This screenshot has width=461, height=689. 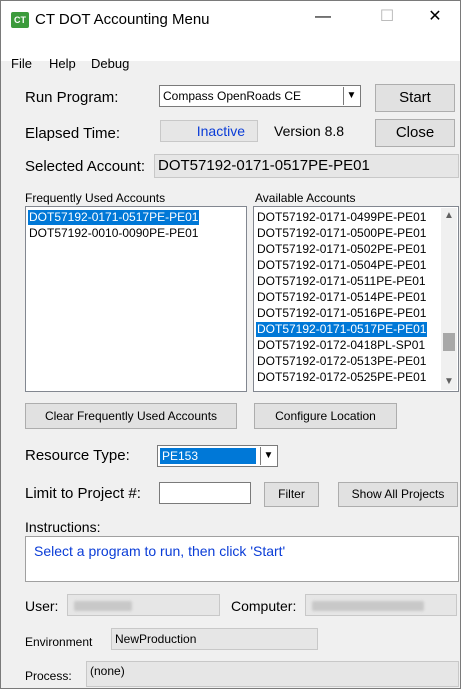 I want to click on process-field: (none), so click(x=272, y=674).